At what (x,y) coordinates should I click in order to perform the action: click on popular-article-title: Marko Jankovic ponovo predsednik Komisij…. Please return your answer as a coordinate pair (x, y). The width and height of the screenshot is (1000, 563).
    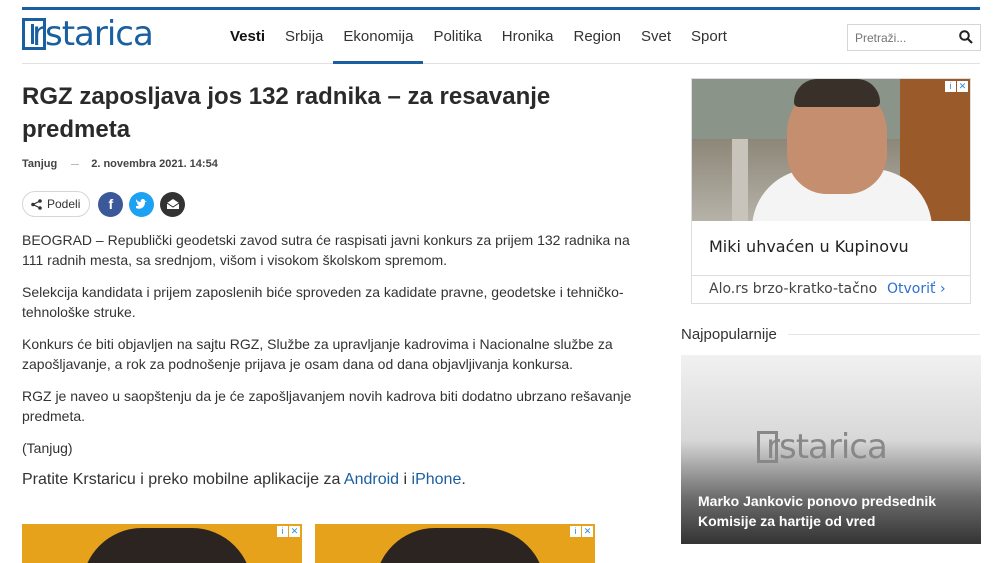
    Looking at the image, I should click on (833, 511).